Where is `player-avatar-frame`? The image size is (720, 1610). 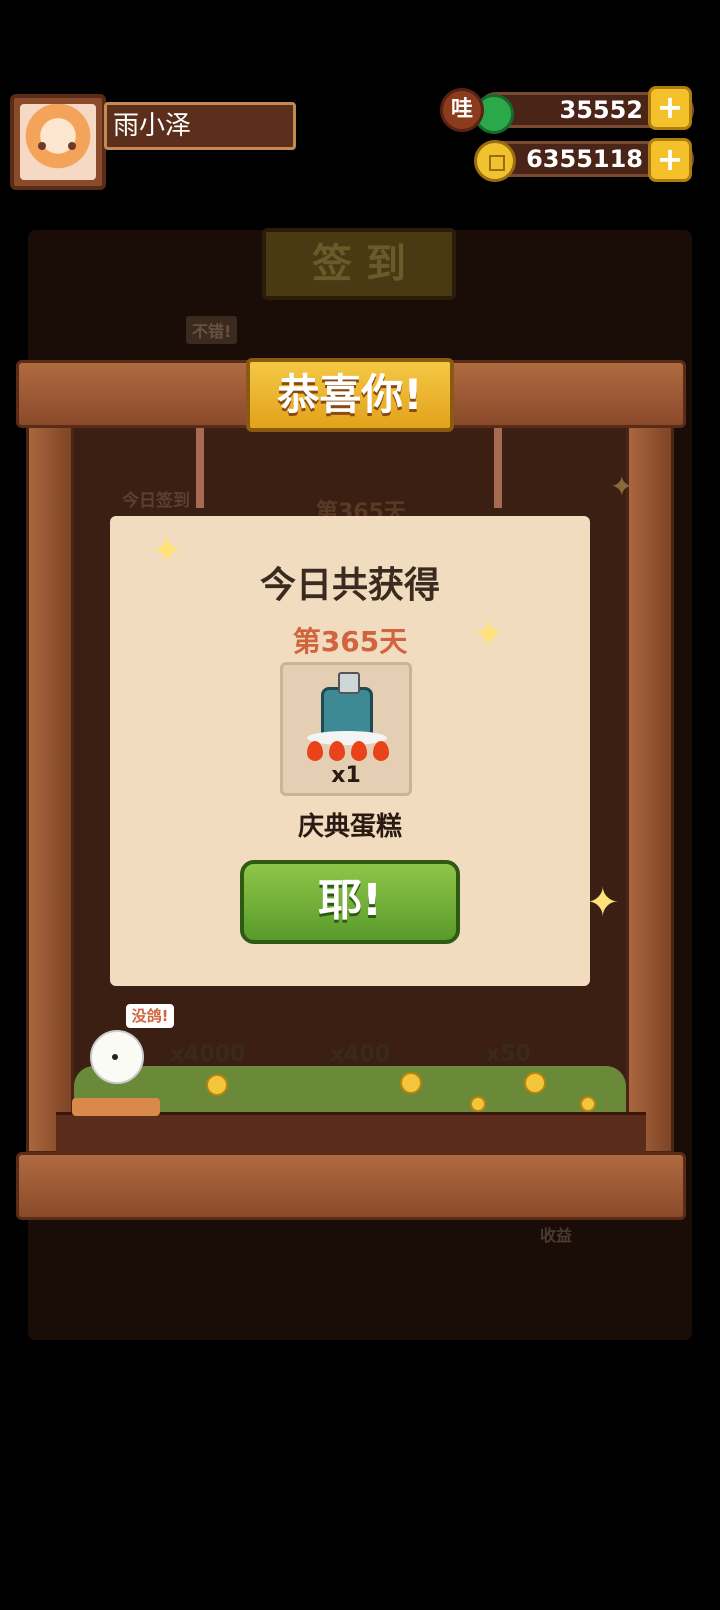
player-avatar-frame is located at coordinates (58, 142).